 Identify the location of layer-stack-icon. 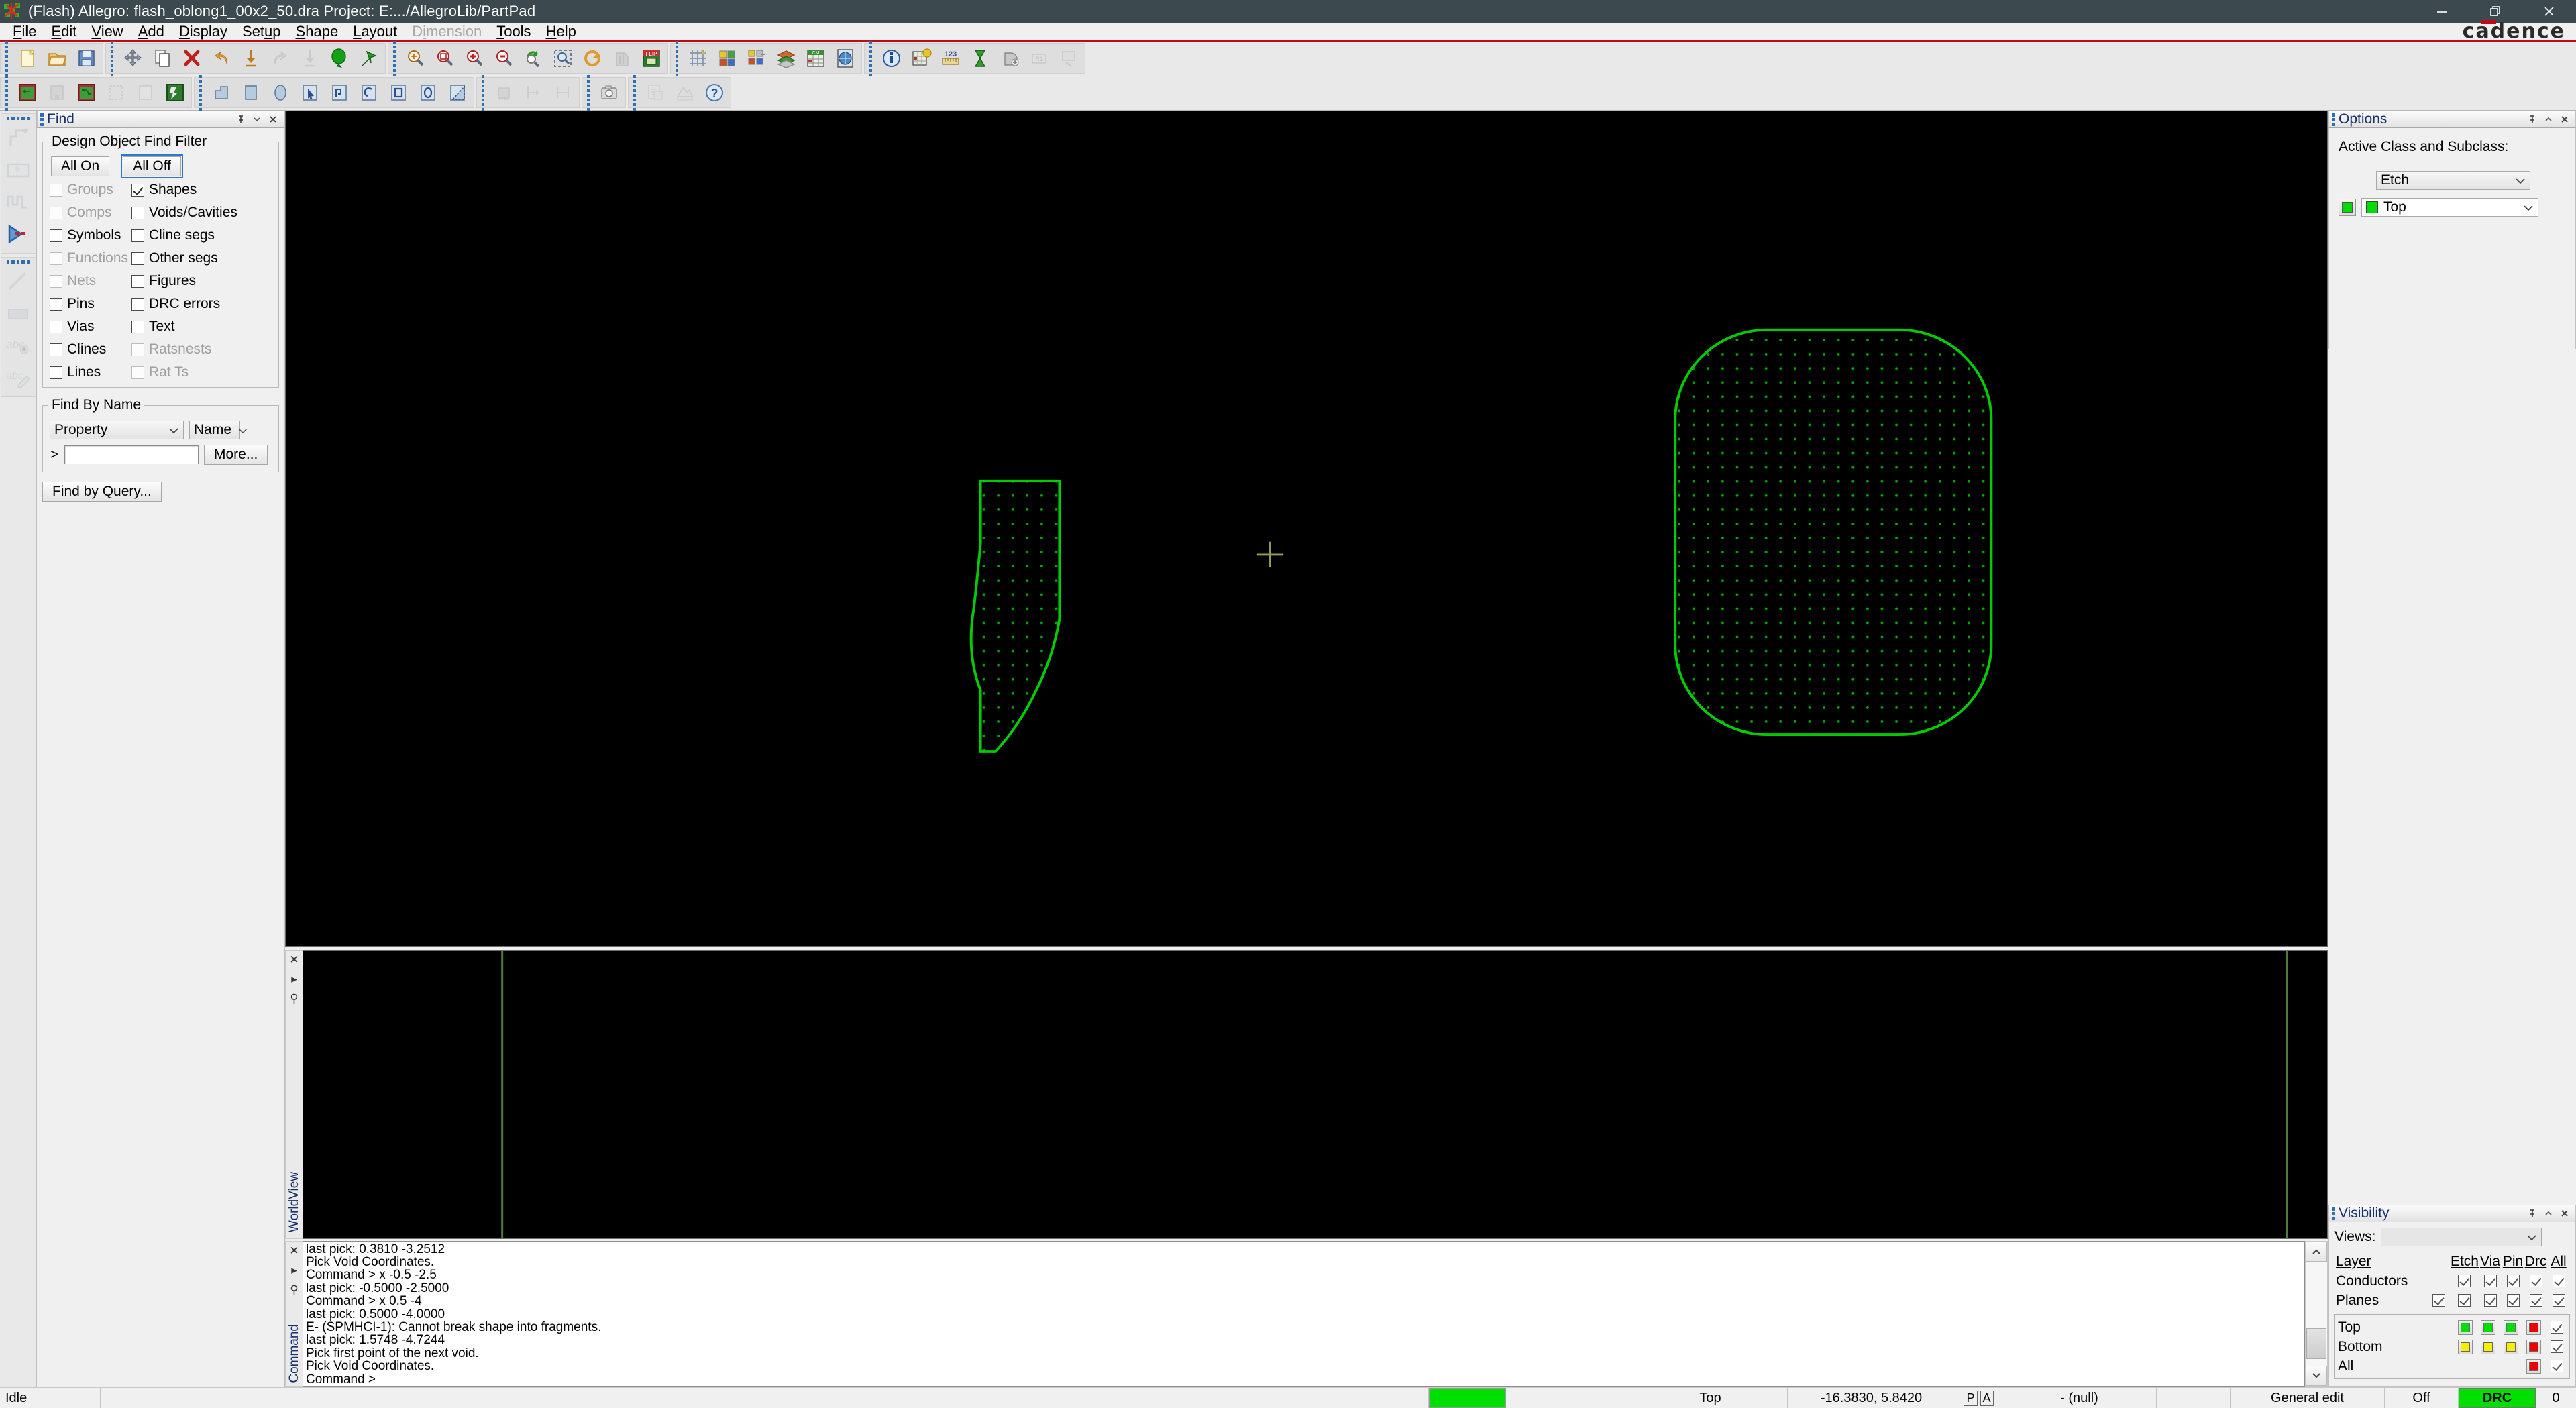
(786, 58).